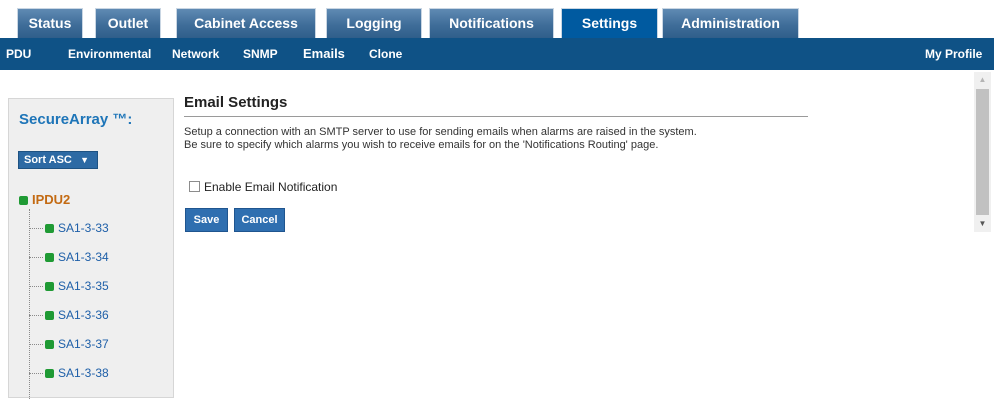 This screenshot has width=994, height=399. I want to click on save-button: Save, so click(206, 220).